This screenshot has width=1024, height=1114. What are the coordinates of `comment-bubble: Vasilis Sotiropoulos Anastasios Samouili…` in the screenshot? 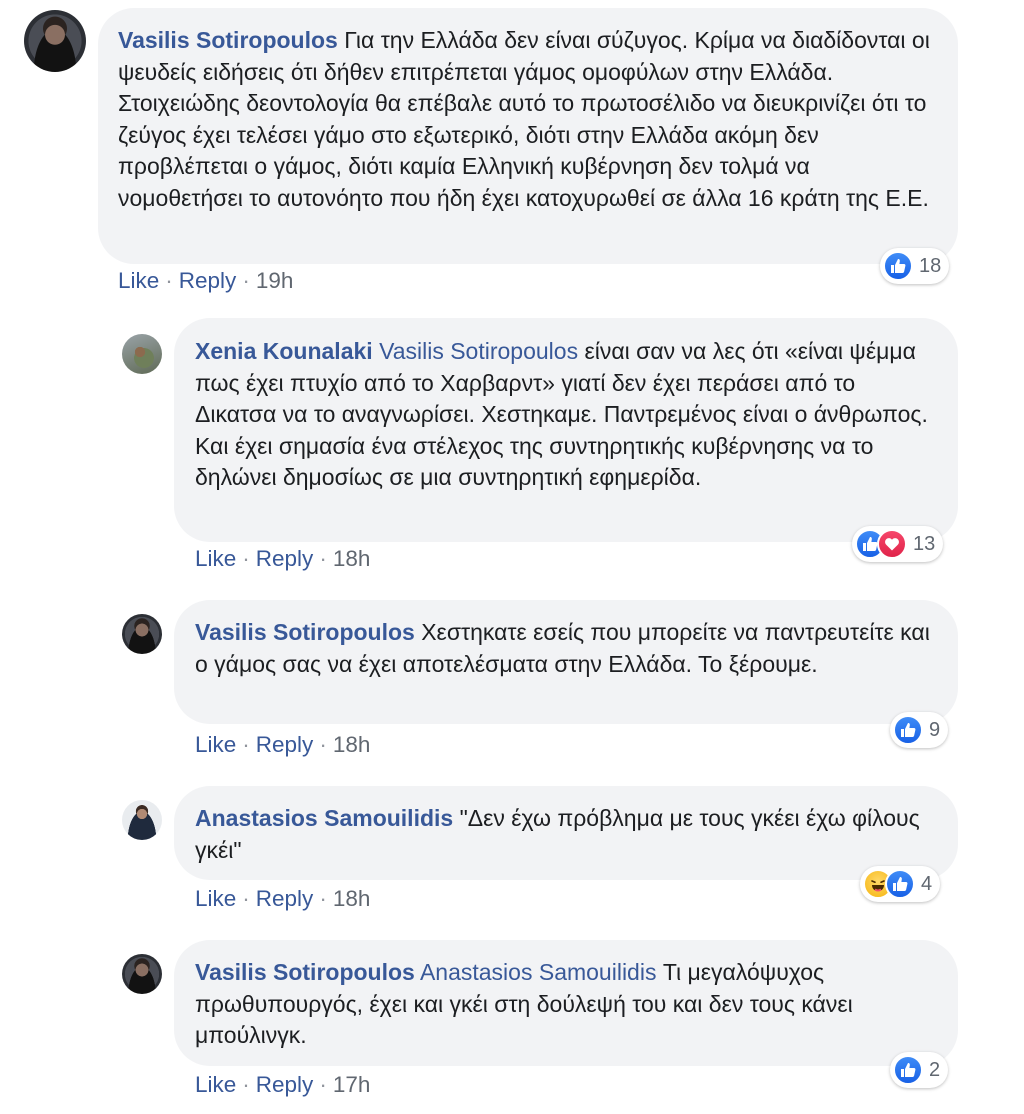 It's located at (566, 1003).